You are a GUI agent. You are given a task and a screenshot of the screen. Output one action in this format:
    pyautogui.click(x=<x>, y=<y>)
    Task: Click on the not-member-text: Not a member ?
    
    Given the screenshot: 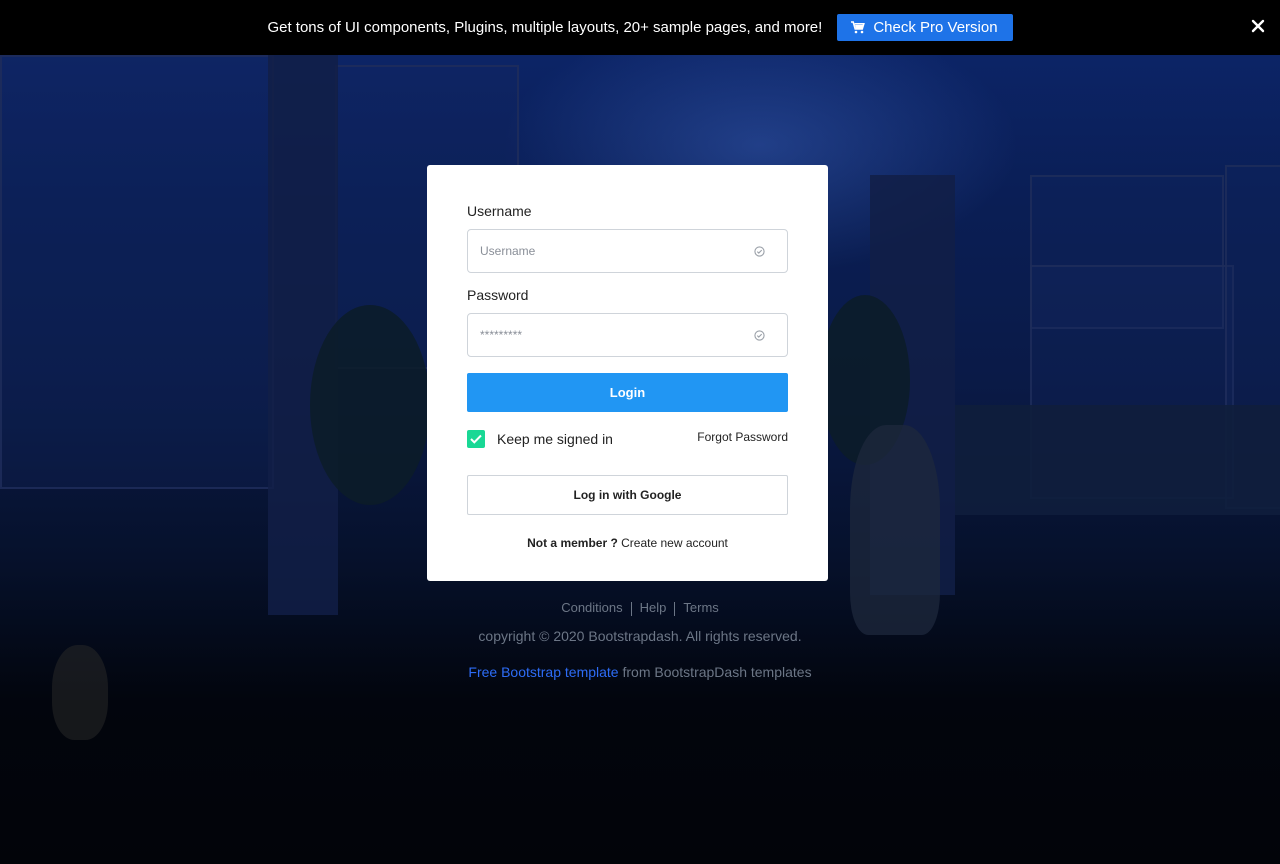 What is the action you would take?
    pyautogui.click(x=572, y=543)
    